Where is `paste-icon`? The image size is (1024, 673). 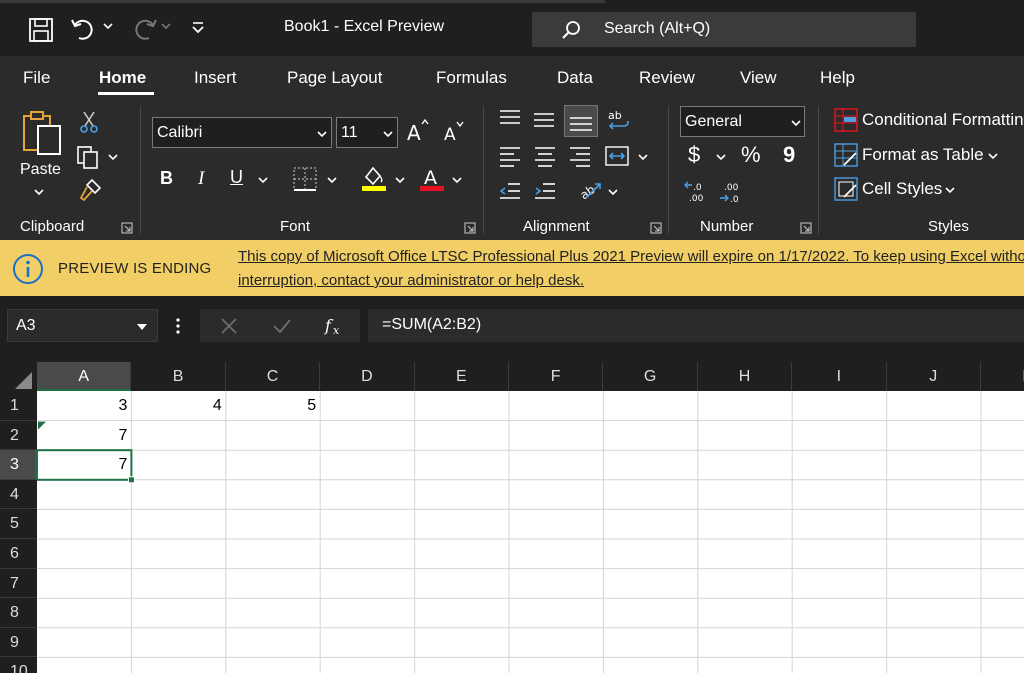
paste-icon is located at coordinates (42, 134).